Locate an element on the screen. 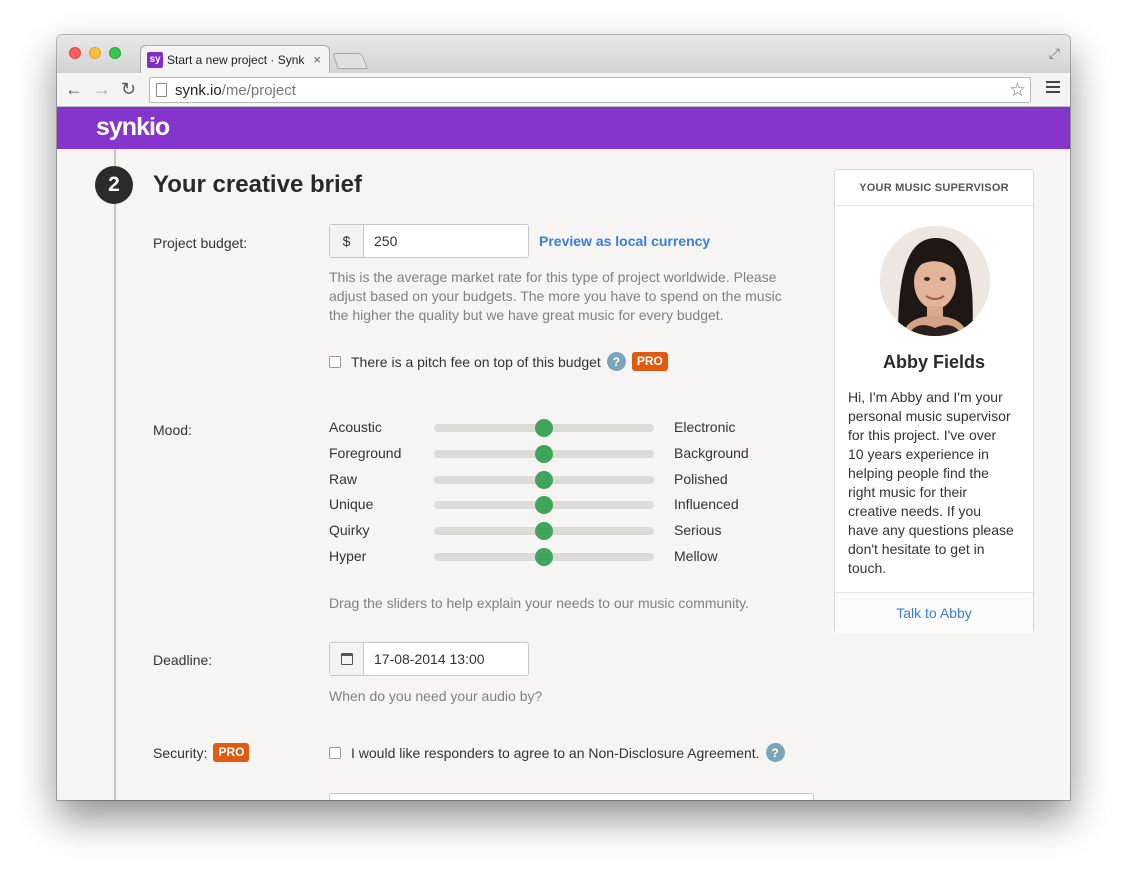 The height and width of the screenshot is (879, 1127). mood-slider-right-label: Background is located at coordinates (711, 452).